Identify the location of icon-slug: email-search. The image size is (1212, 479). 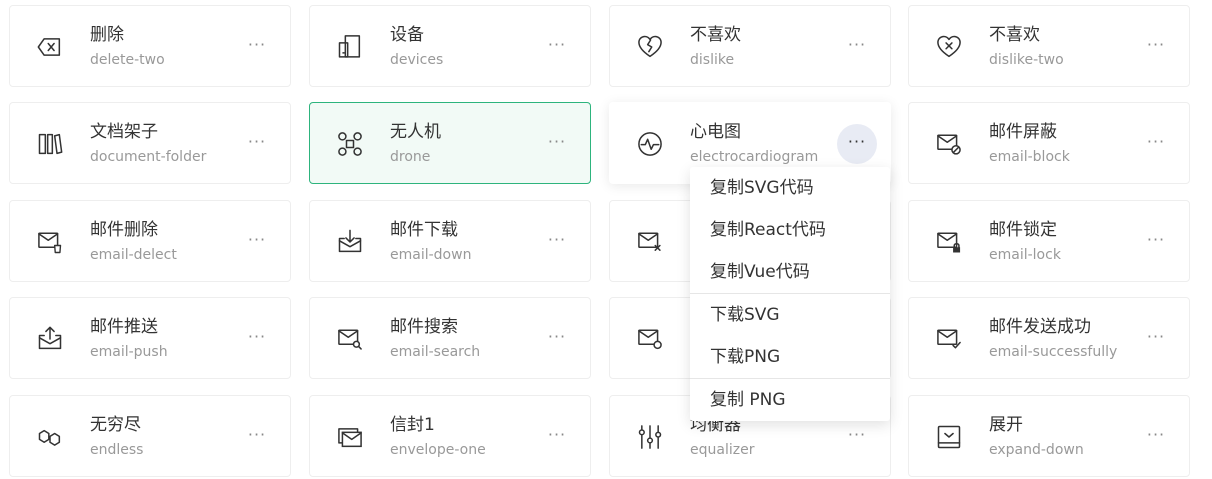
(435, 352).